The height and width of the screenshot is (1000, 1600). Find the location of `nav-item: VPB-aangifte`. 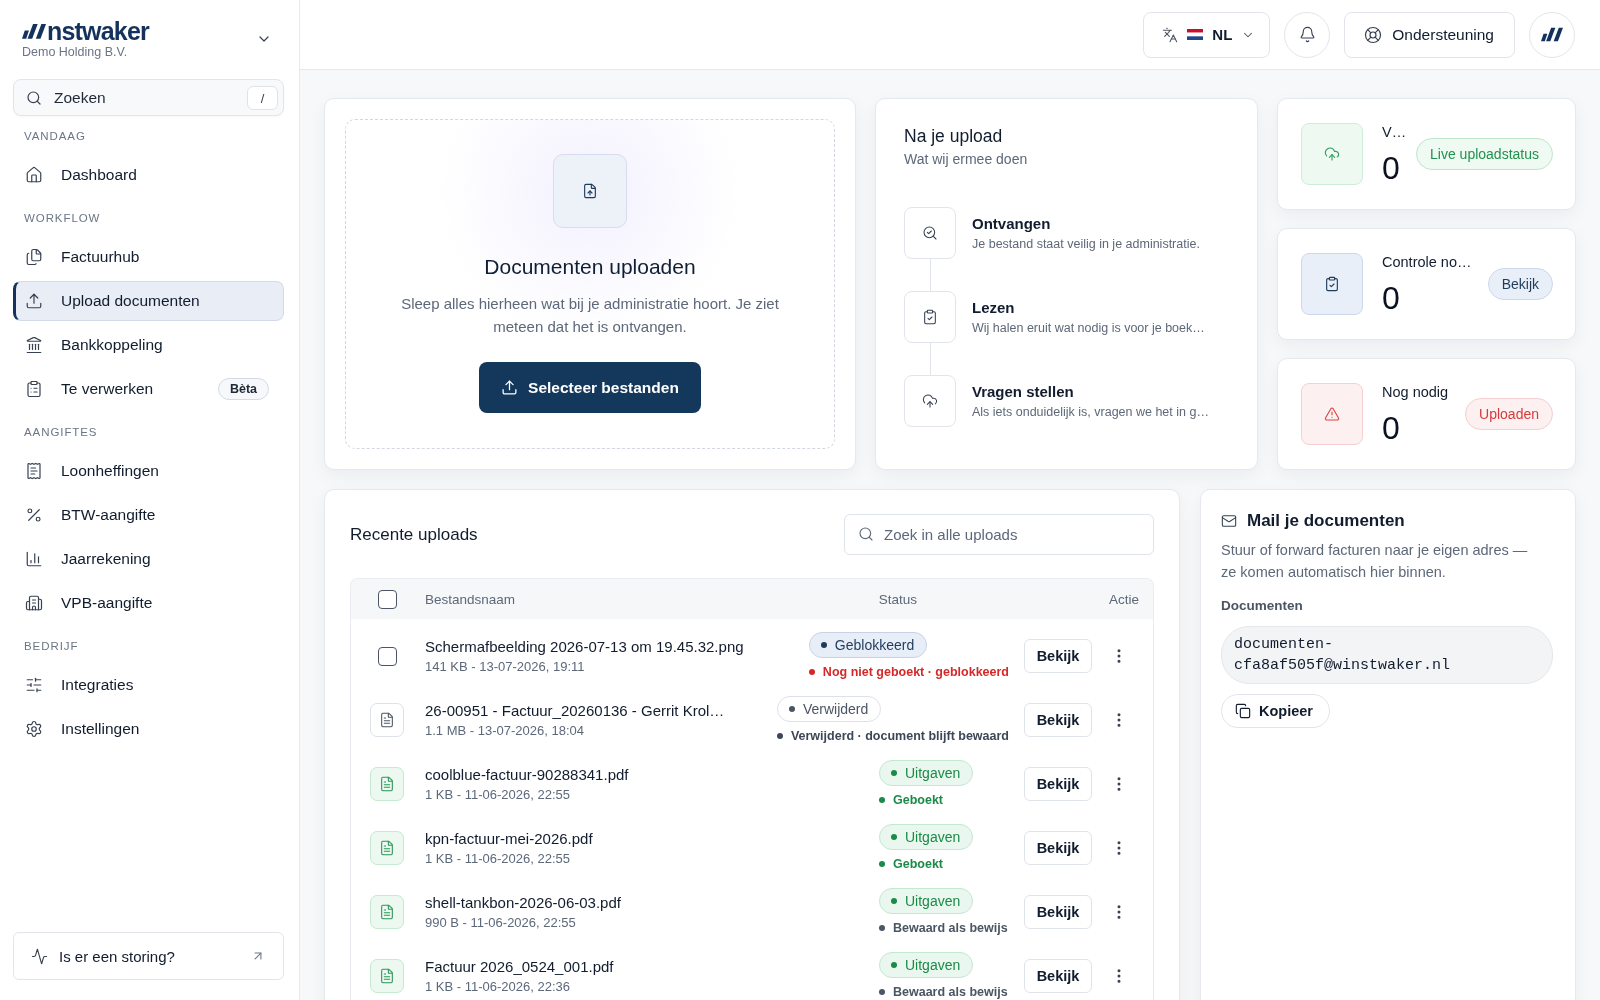

nav-item: VPB-aangifte is located at coordinates (148, 603).